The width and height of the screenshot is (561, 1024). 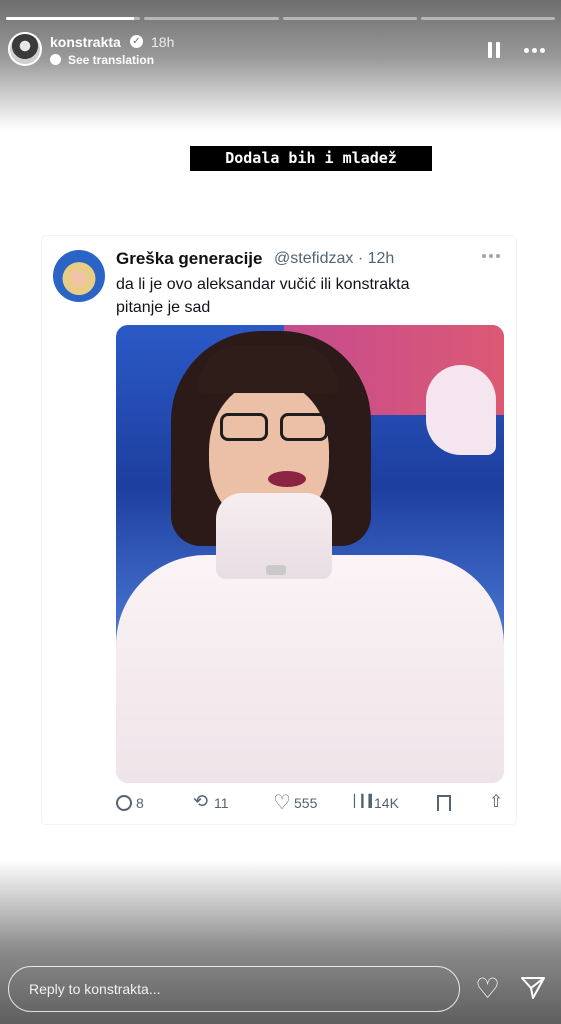 What do you see at coordinates (365, 802) in the screenshot?
I see `bar-chart-icon` at bounding box center [365, 802].